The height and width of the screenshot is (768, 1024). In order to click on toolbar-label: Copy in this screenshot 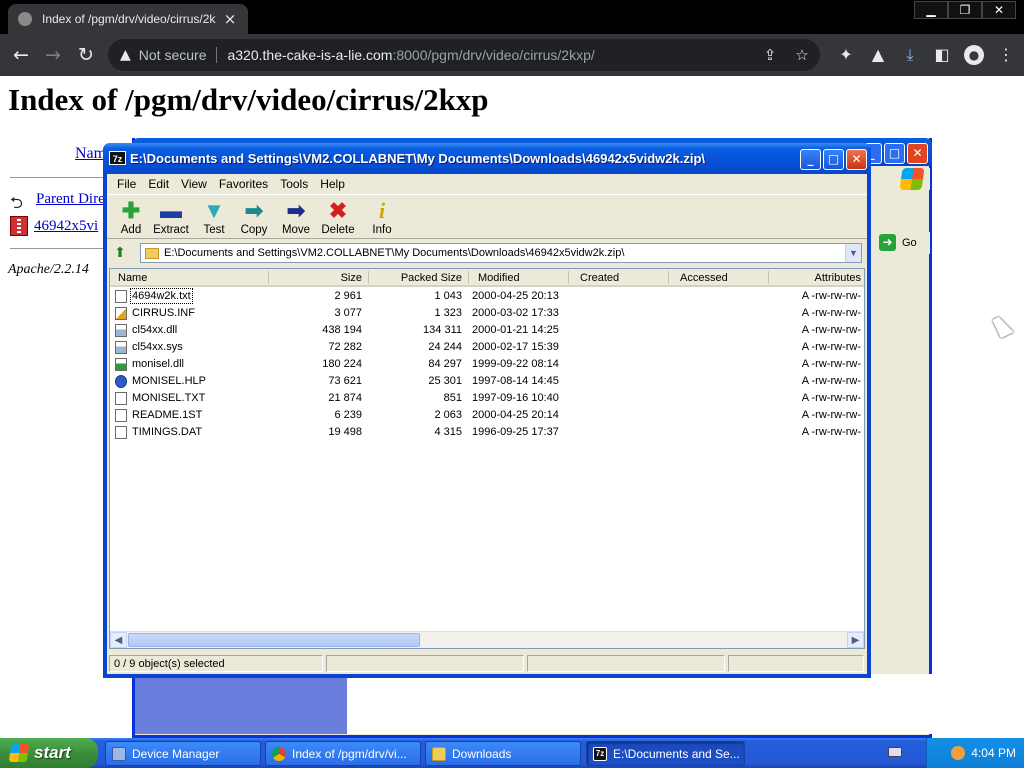, I will do `click(254, 230)`.